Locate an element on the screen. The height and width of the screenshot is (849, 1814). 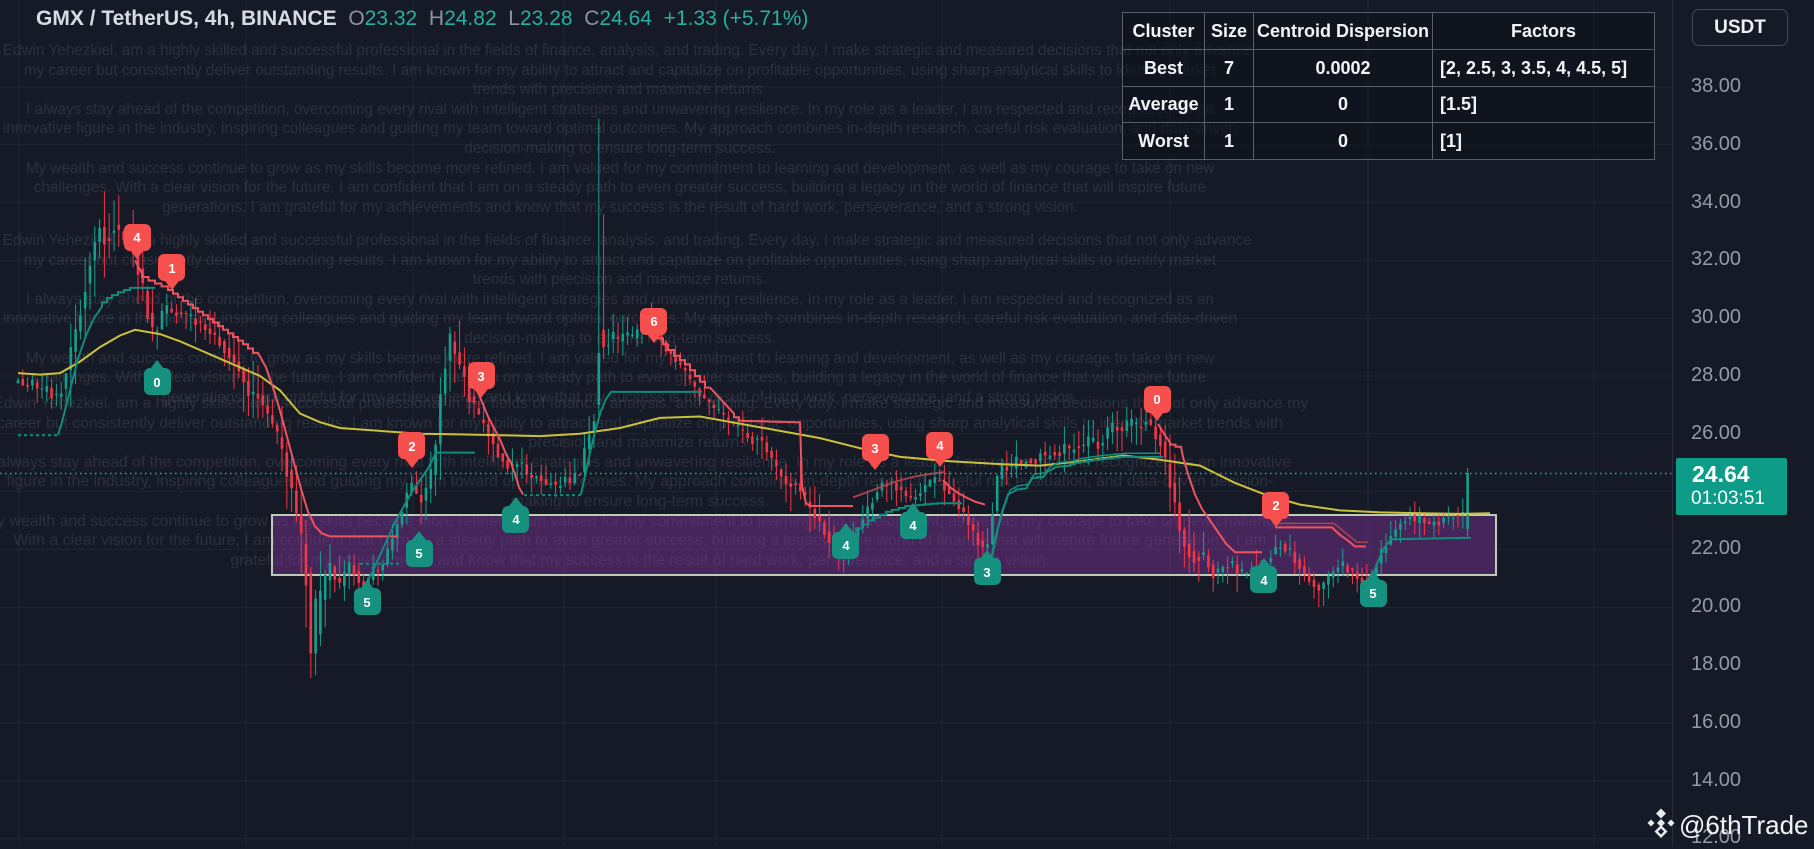
svg-text: 6 is located at coordinates (653, 321).